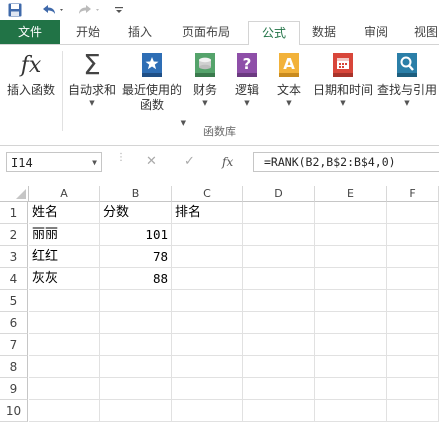 The height and width of the screenshot is (422, 439). What do you see at coordinates (207, 367) in the screenshot?
I see `cell-c8` at bounding box center [207, 367].